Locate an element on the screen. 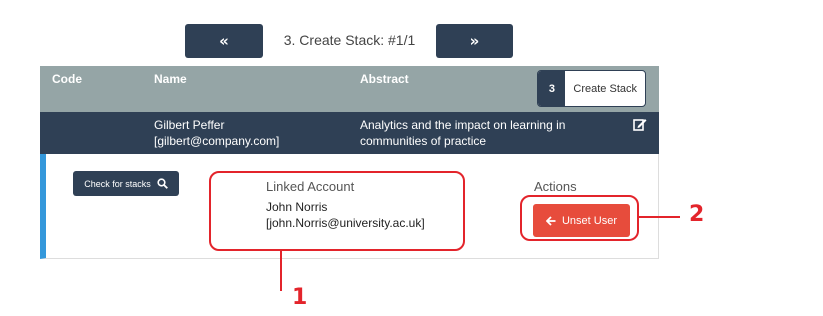  next-button: » is located at coordinates (474, 41).